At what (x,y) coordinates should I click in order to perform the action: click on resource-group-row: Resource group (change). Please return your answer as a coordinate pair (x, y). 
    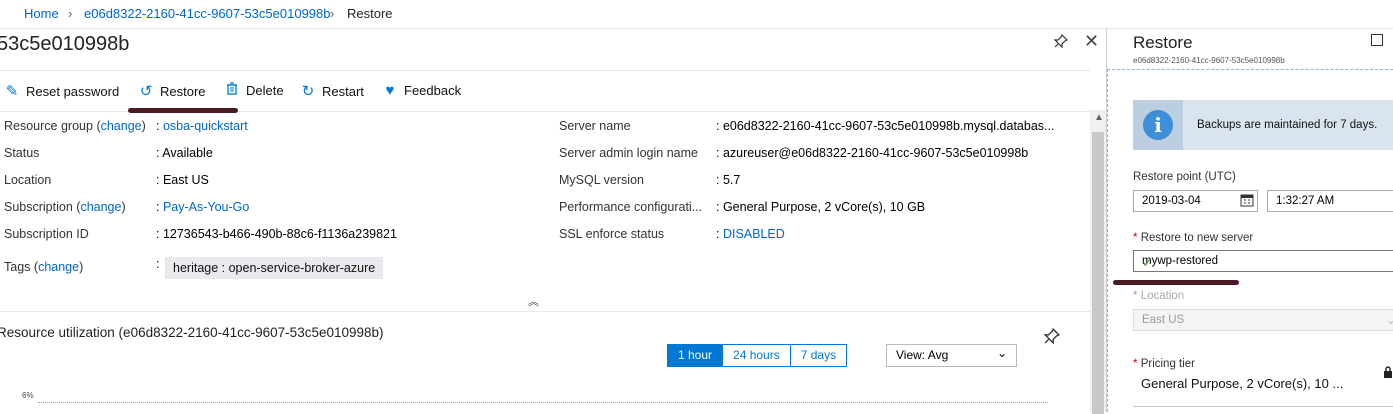
    Looking at the image, I should click on (75, 126).